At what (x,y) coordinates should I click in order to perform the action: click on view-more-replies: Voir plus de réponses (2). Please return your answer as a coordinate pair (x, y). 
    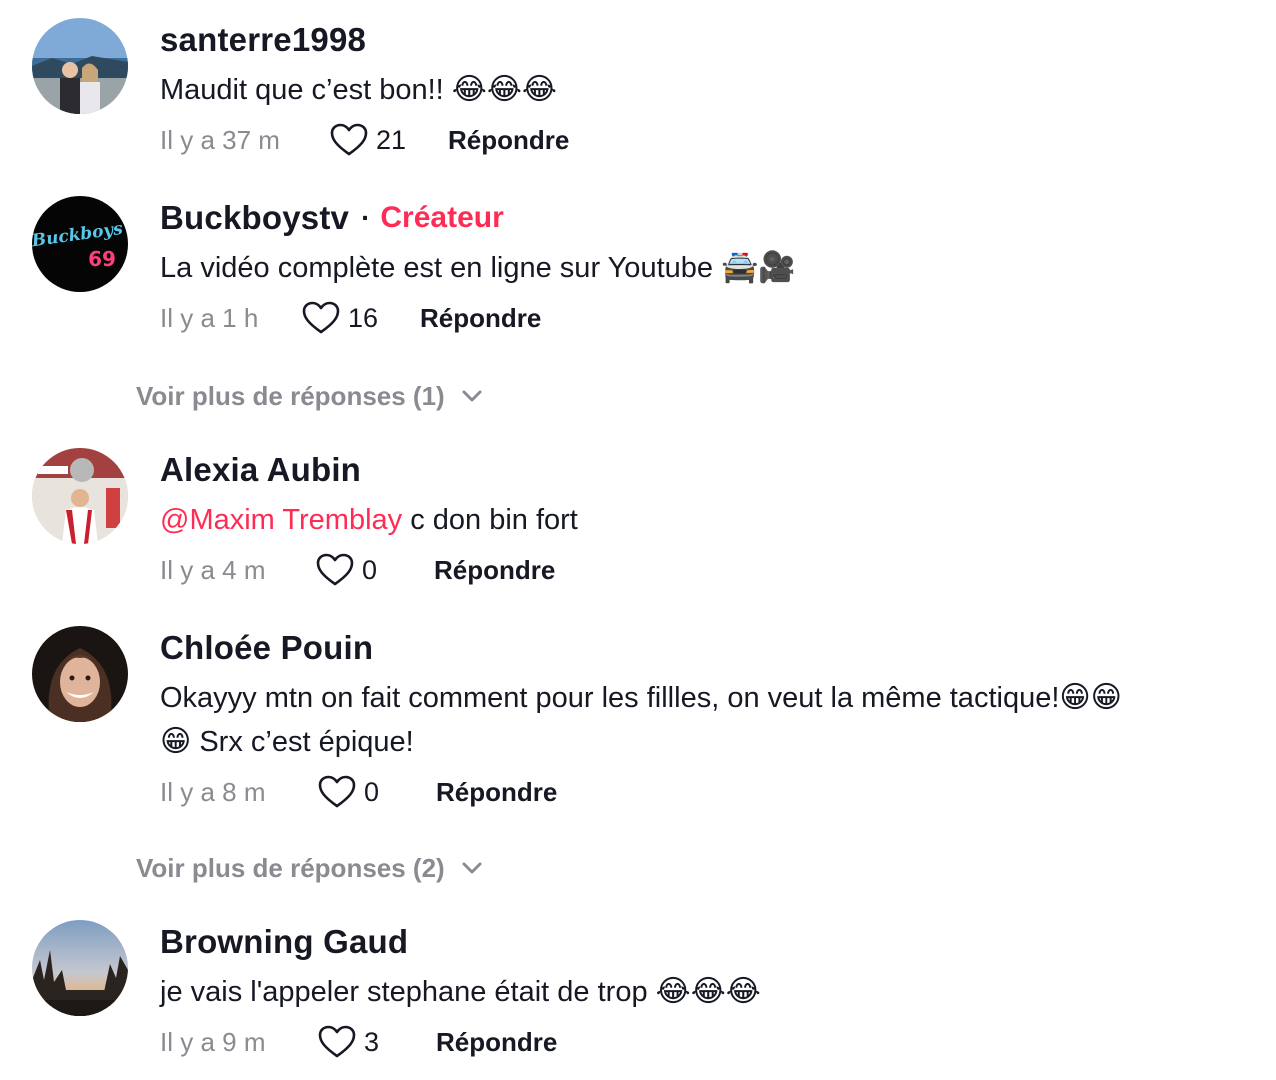
    Looking at the image, I should click on (309, 868).